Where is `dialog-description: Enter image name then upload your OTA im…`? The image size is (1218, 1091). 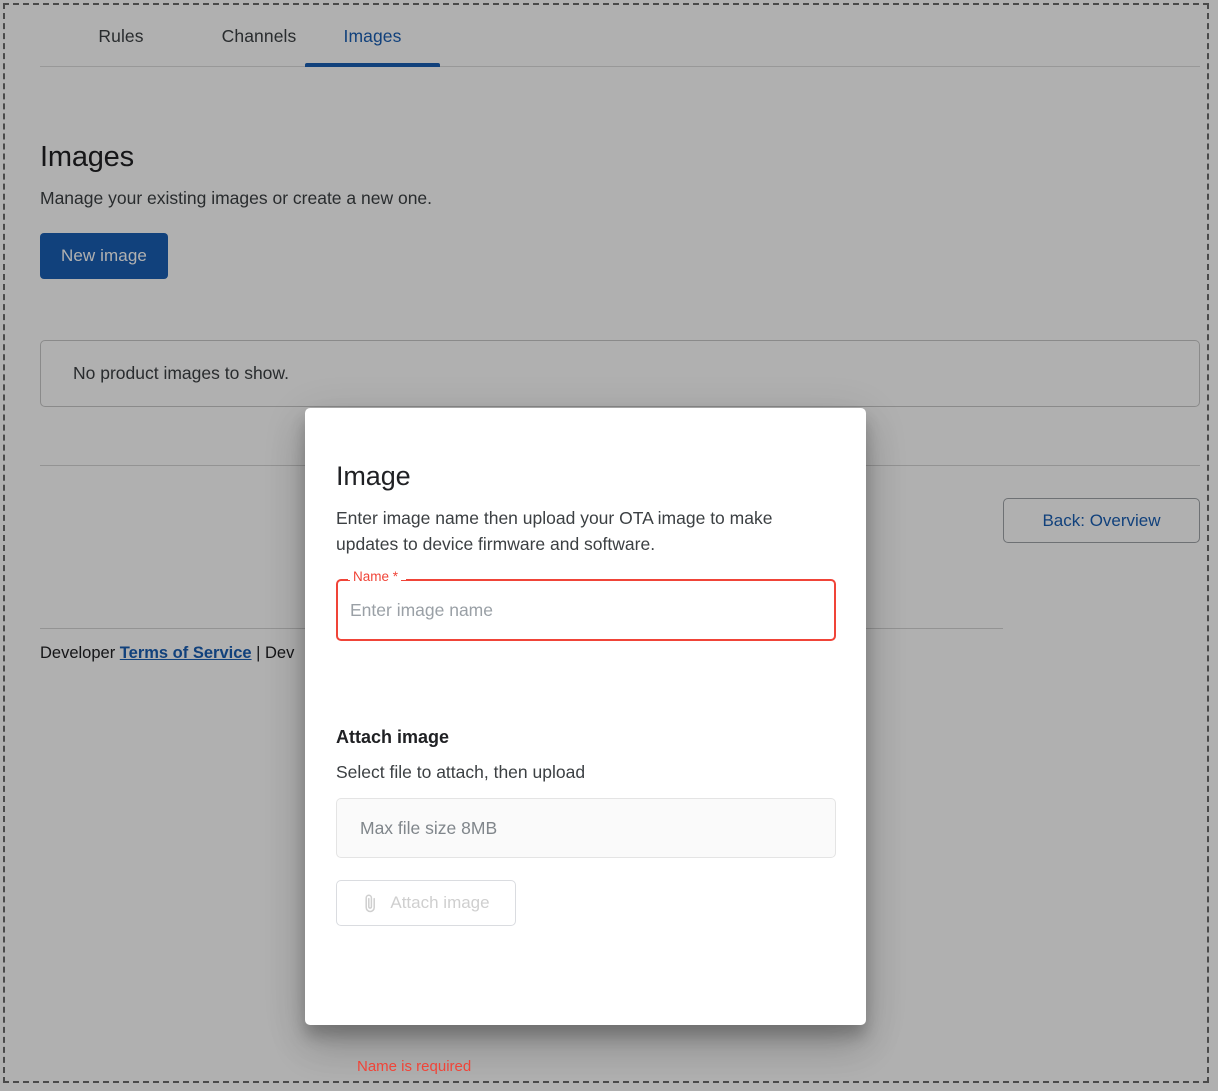 dialog-description: Enter image name then upload your OTA im… is located at coordinates (554, 530).